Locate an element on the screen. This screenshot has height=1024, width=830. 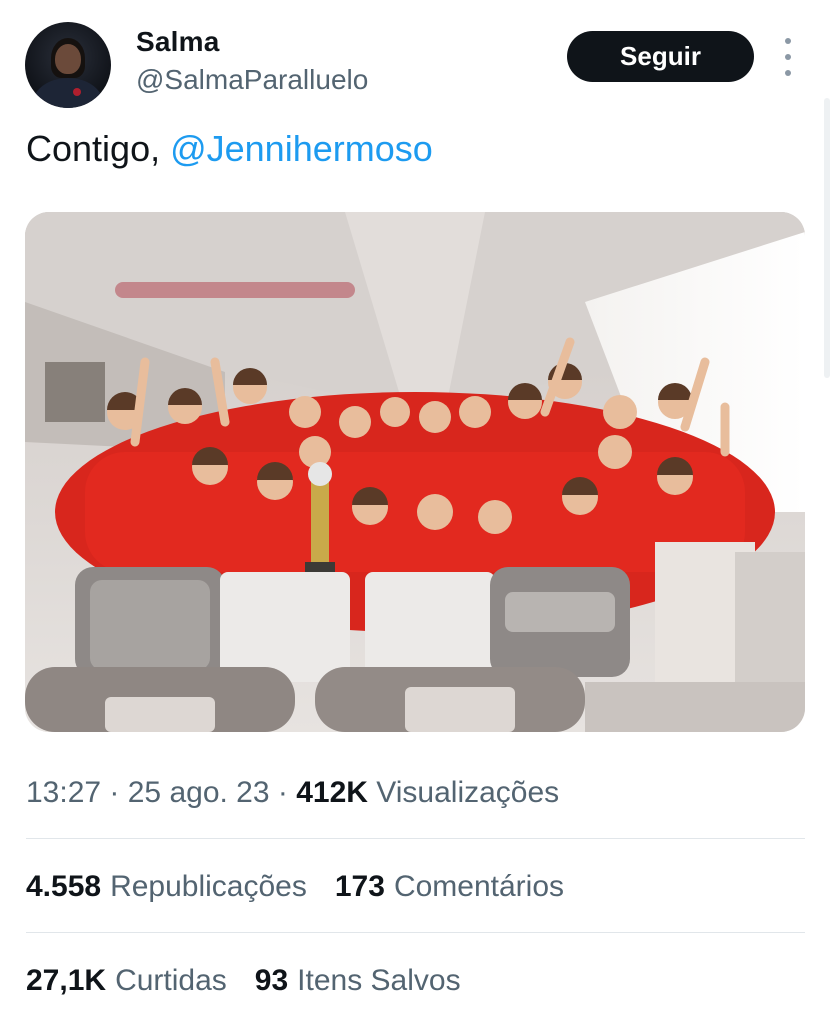
tweet-meta: 13:27 · 25 ago. 23 · 412K Visualizações is located at coordinates (292, 793).